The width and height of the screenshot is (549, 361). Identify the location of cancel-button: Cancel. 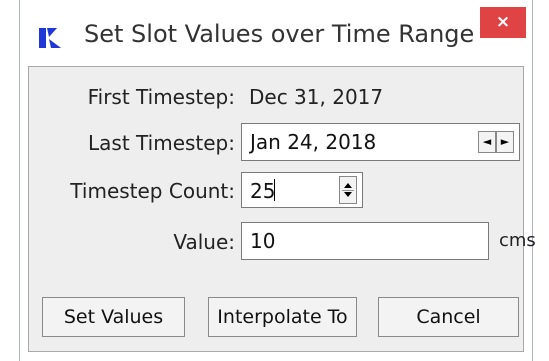
(448, 317).